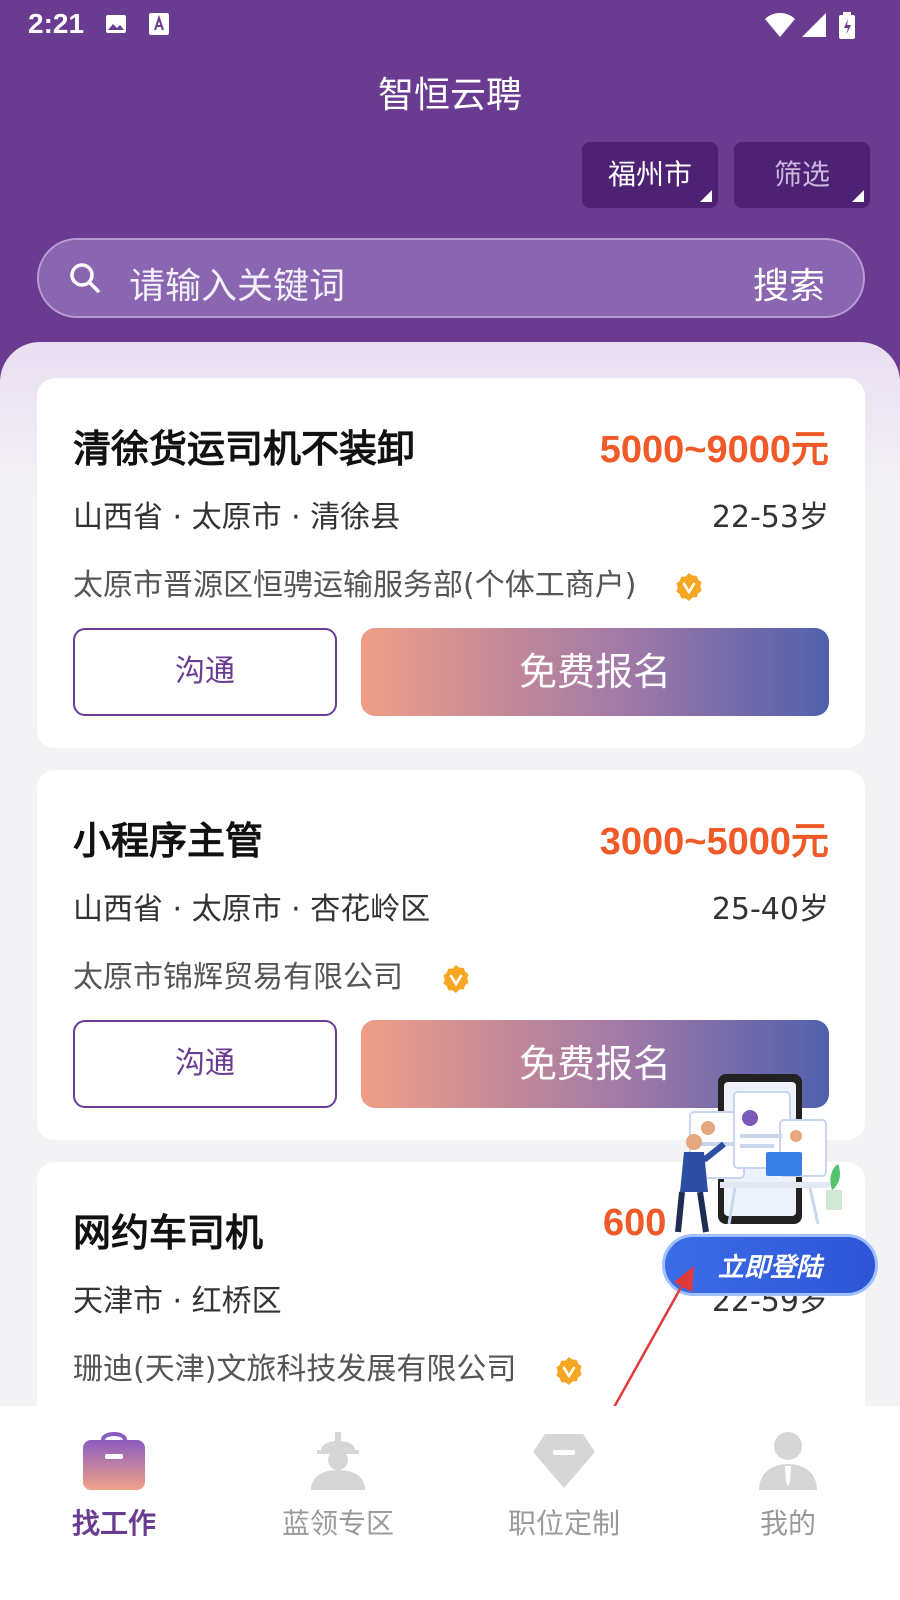  I want to click on search-button: 搜索, so click(789, 283).